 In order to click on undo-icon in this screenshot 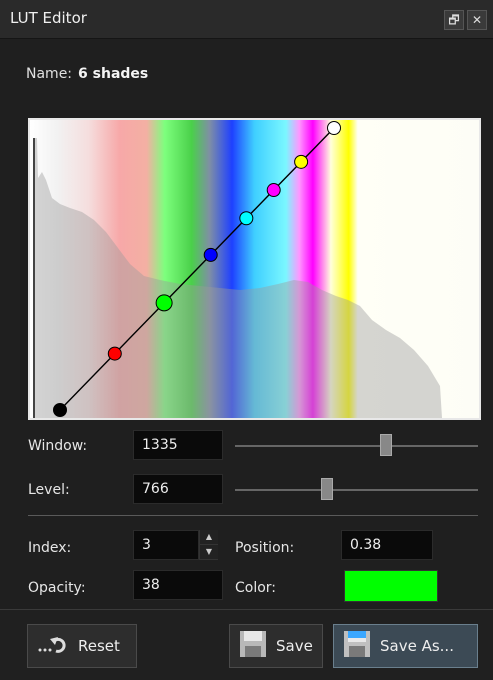, I will do `click(53, 646)`.